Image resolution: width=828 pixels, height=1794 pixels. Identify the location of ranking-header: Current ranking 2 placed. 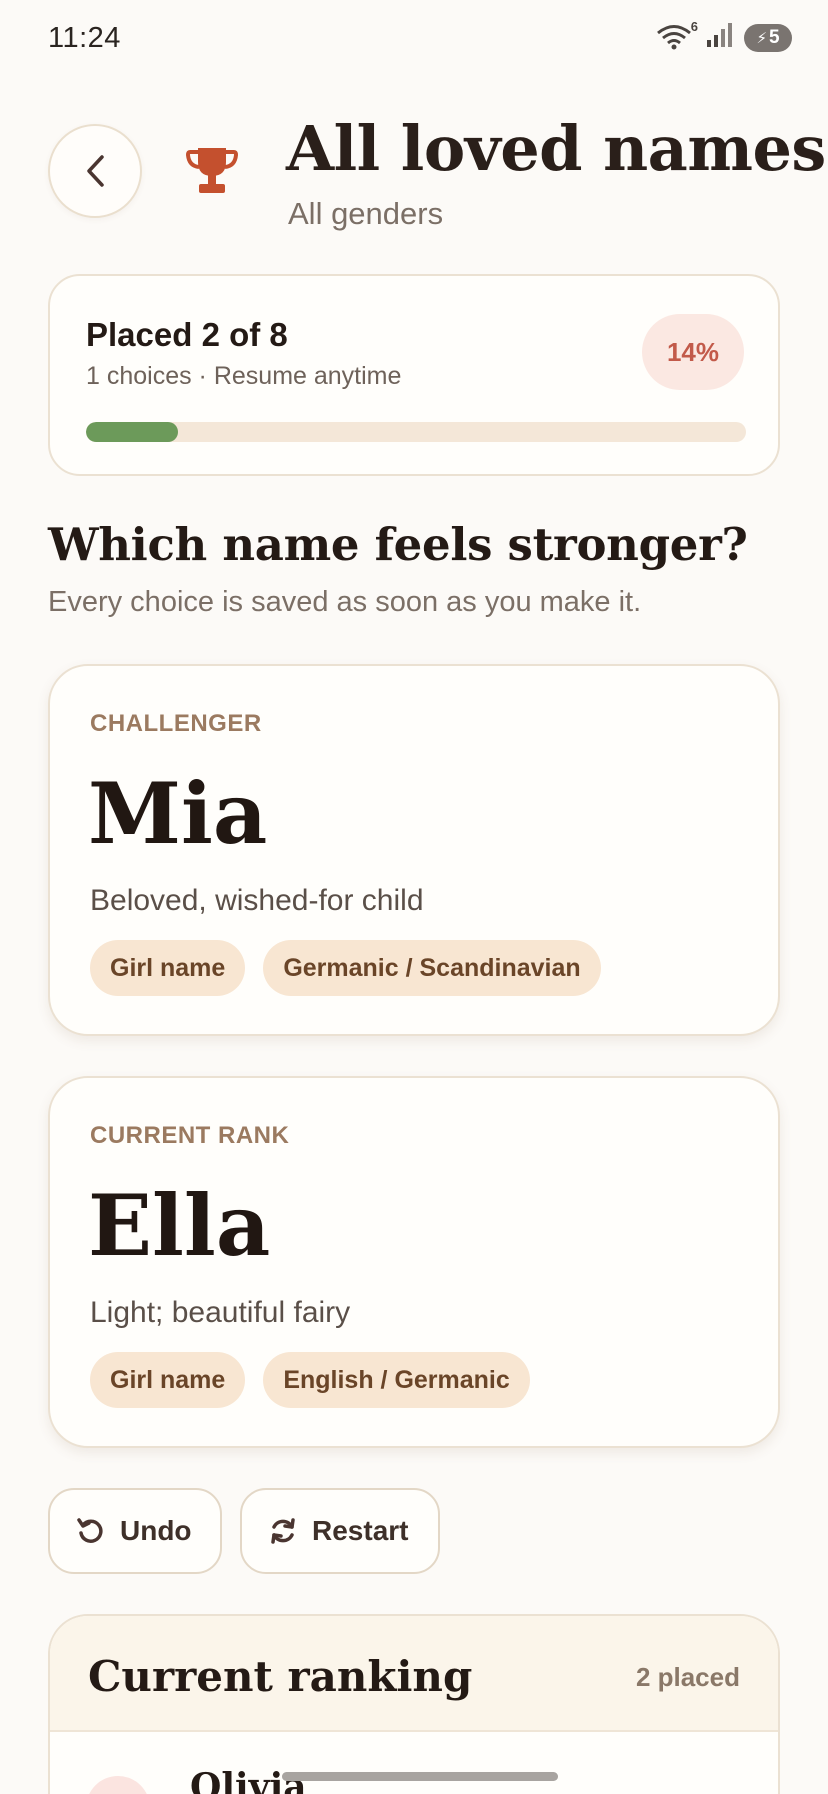
(414, 1674).